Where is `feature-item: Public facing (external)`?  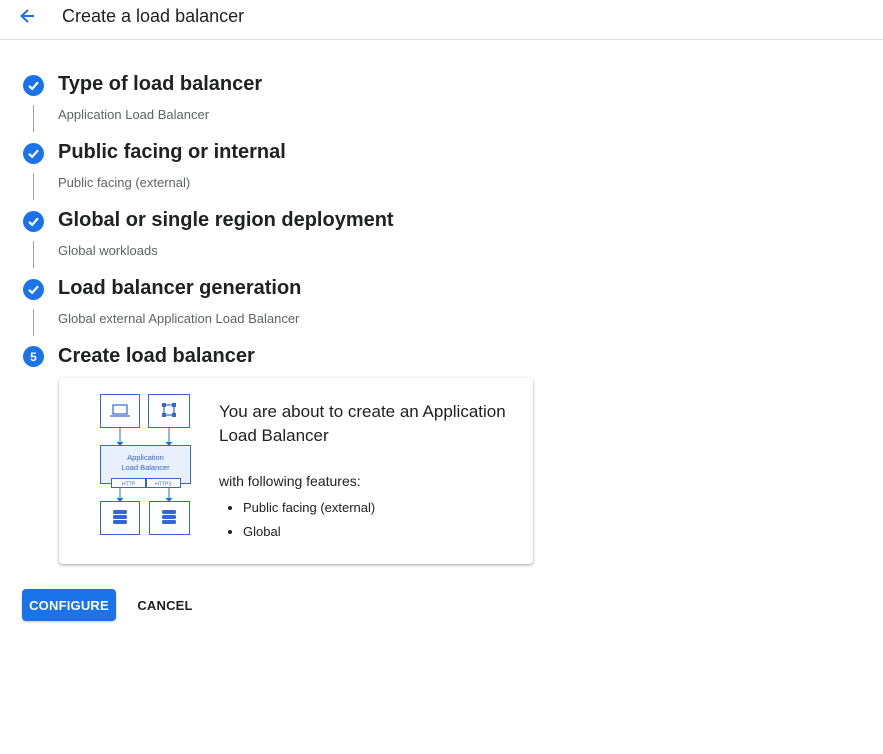
feature-item: Public facing (external) is located at coordinates (297, 512).